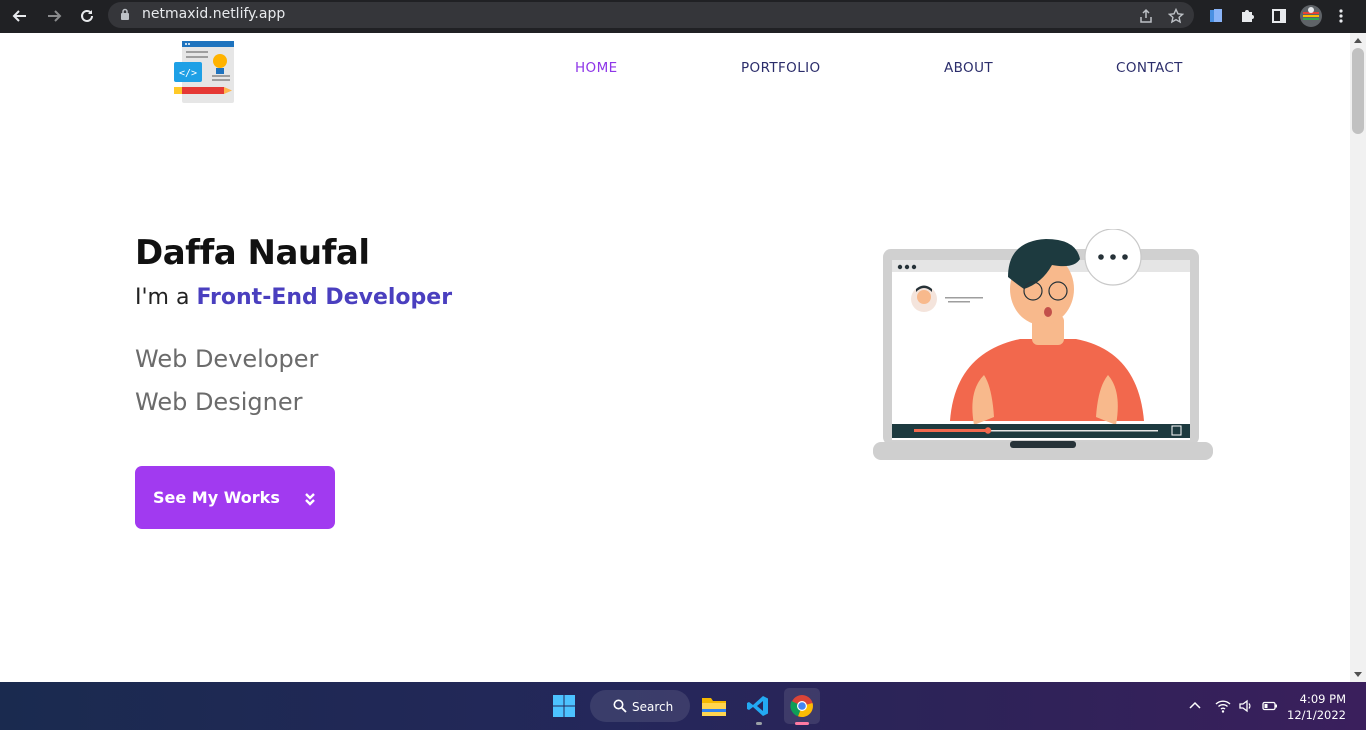 The image size is (1366, 730). What do you see at coordinates (1358, 674) in the screenshot?
I see `scroll-down-arrow-icon` at bounding box center [1358, 674].